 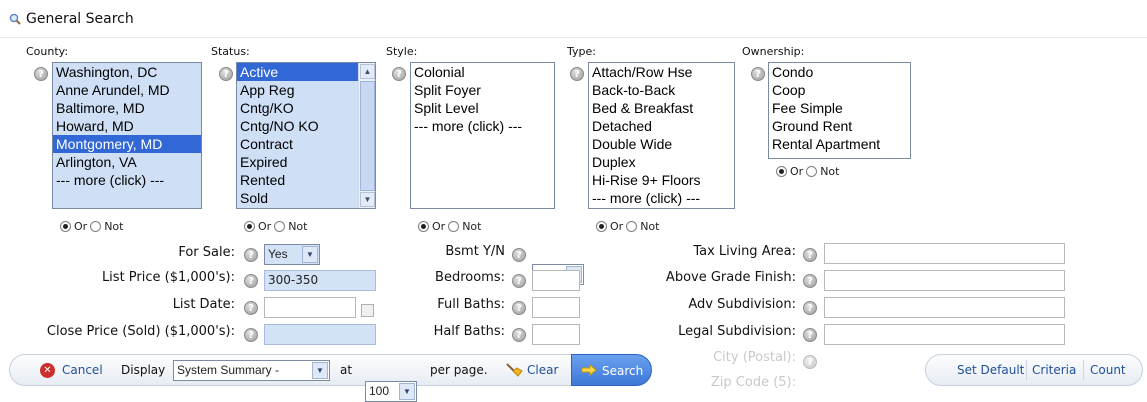 What do you see at coordinates (1054, 370) in the screenshot?
I see `criteria-button: Criteria` at bounding box center [1054, 370].